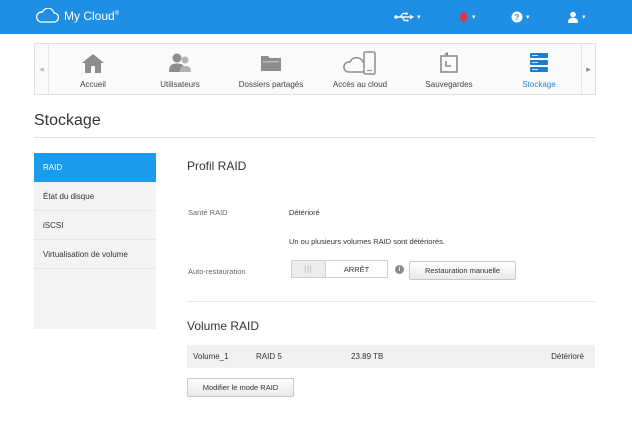 The image size is (632, 424). What do you see at coordinates (462, 270) in the screenshot?
I see `manual-restore-button: Restauration manuelle` at bounding box center [462, 270].